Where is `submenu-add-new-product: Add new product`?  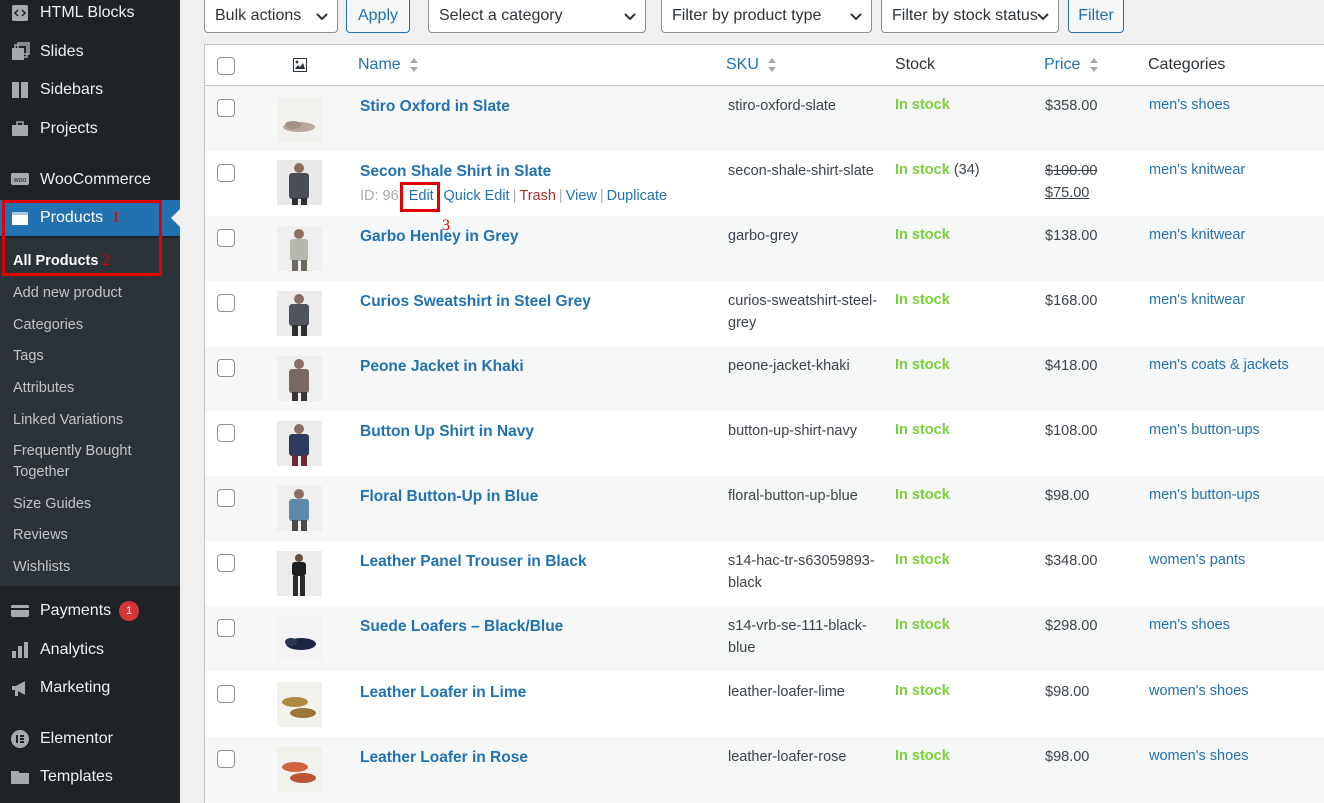 submenu-add-new-product: Add new product is located at coordinates (93, 293).